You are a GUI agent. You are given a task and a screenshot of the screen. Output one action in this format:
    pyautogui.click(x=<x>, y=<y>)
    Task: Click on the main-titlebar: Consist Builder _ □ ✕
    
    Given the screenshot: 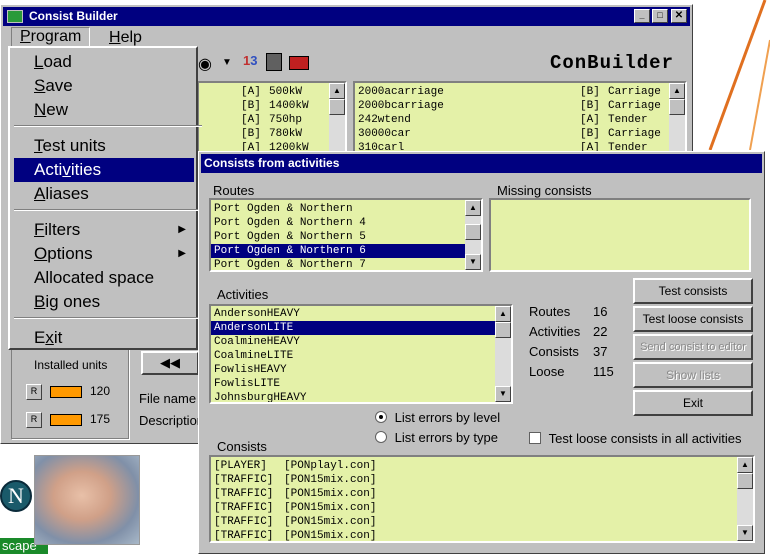 What is the action you would take?
    pyautogui.click(x=346, y=16)
    